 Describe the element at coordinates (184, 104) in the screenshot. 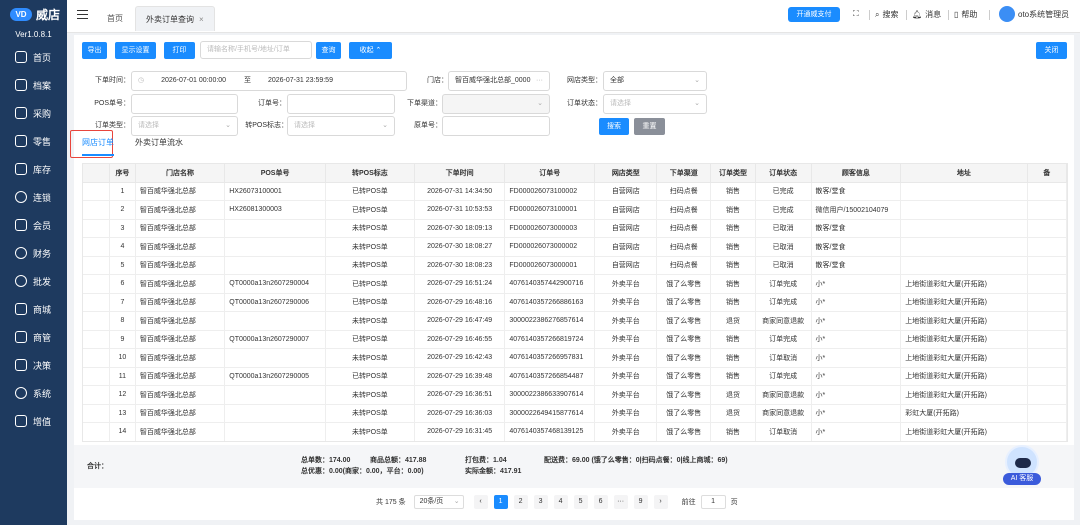

I see `pos-no-input` at that location.